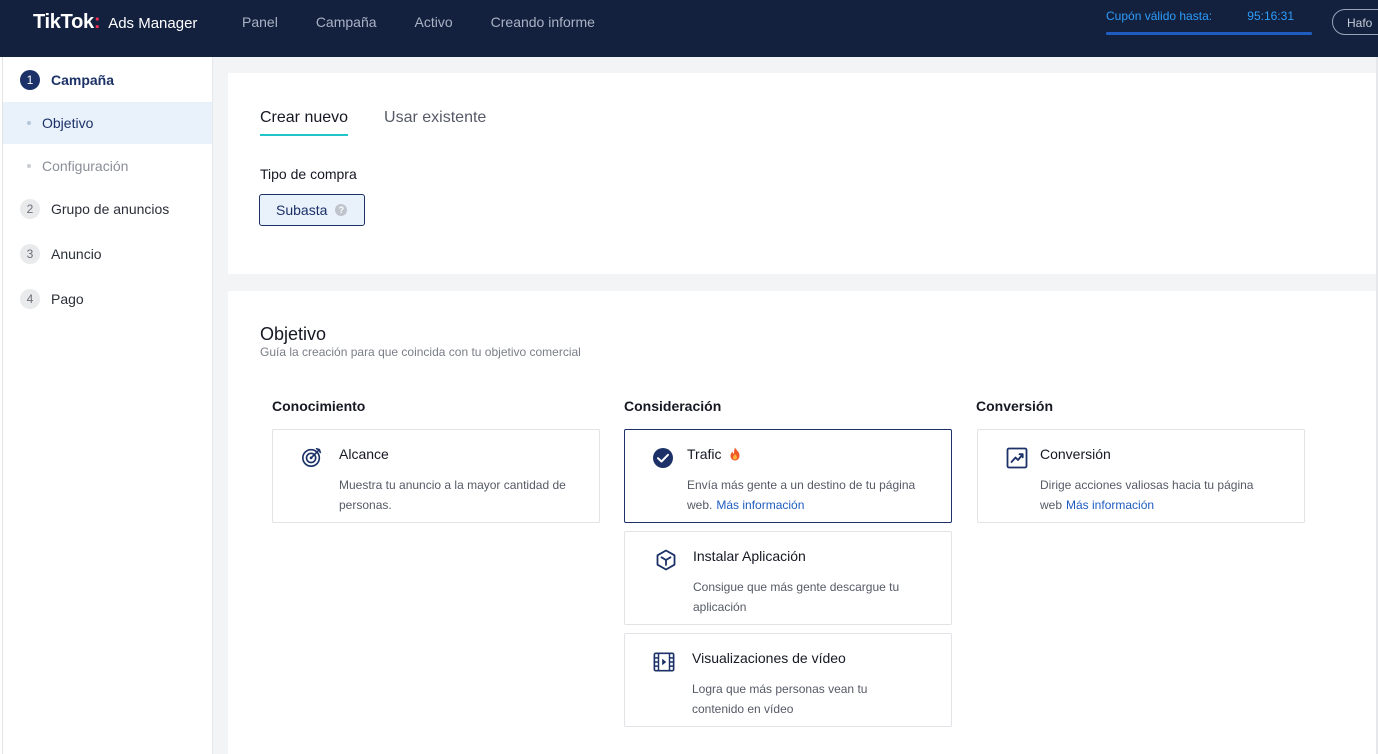 This screenshot has width=1378, height=754. What do you see at coordinates (434, 22) in the screenshot?
I see `nav-asset: Activo` at bounding box center [434, 22].